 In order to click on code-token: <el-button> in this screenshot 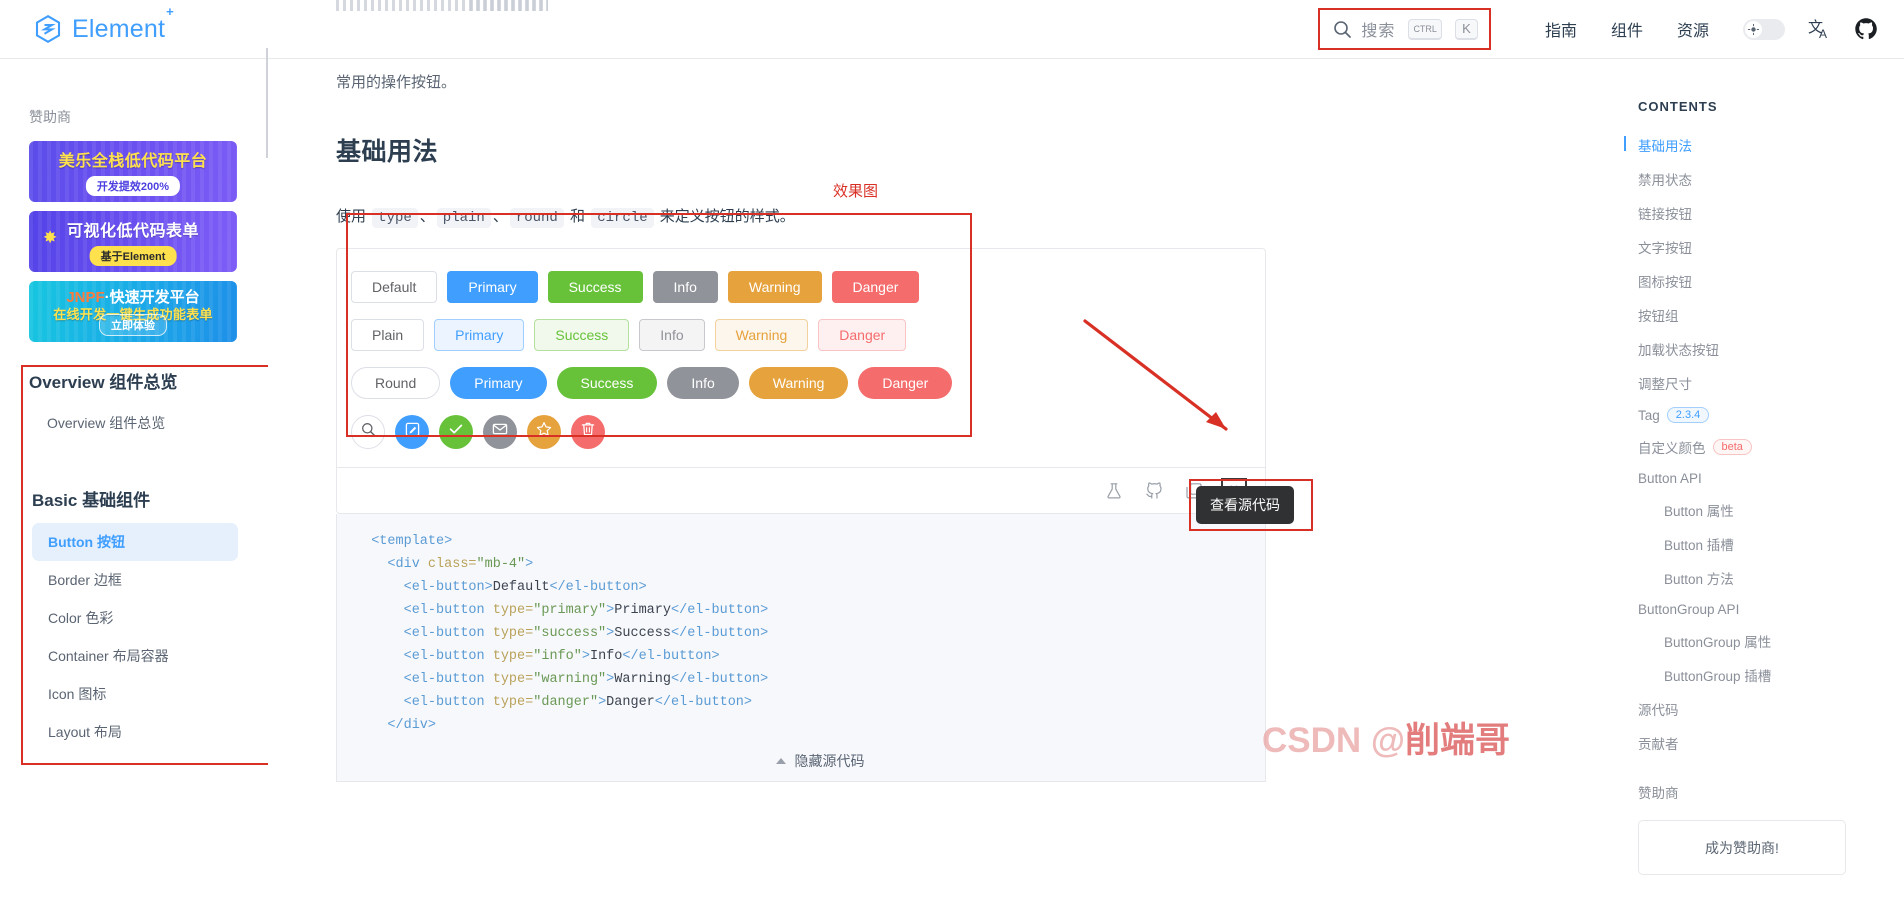, I will do `click(448, 587)`.